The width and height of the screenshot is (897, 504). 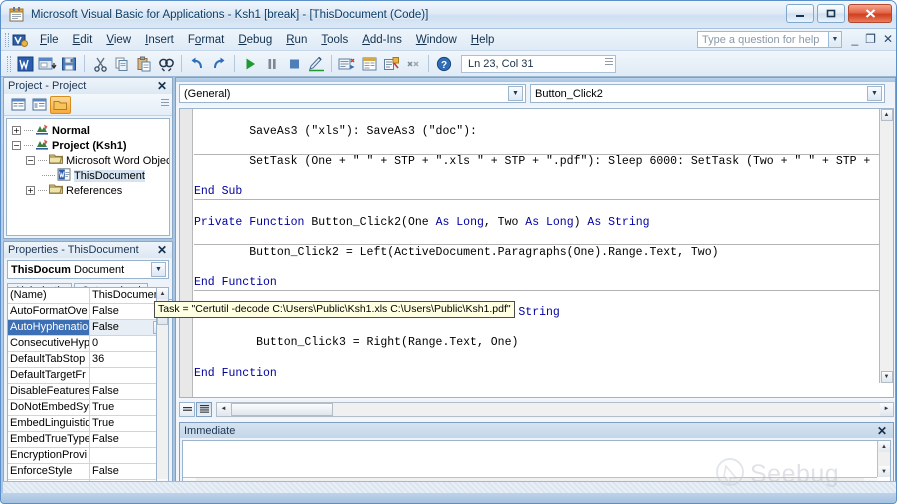 What do you see at coordinates (122, 63) in the screenshot?
I see `copy-icon` at bounding box center [122, 63].